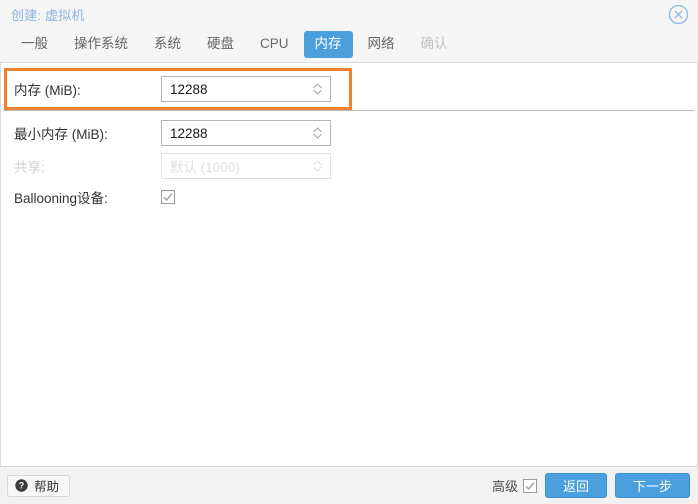 The image size is (698, 504). Describe the element at coordinates (29, 167) in the screenshot. I see `shares-label: 共享:` at that location.